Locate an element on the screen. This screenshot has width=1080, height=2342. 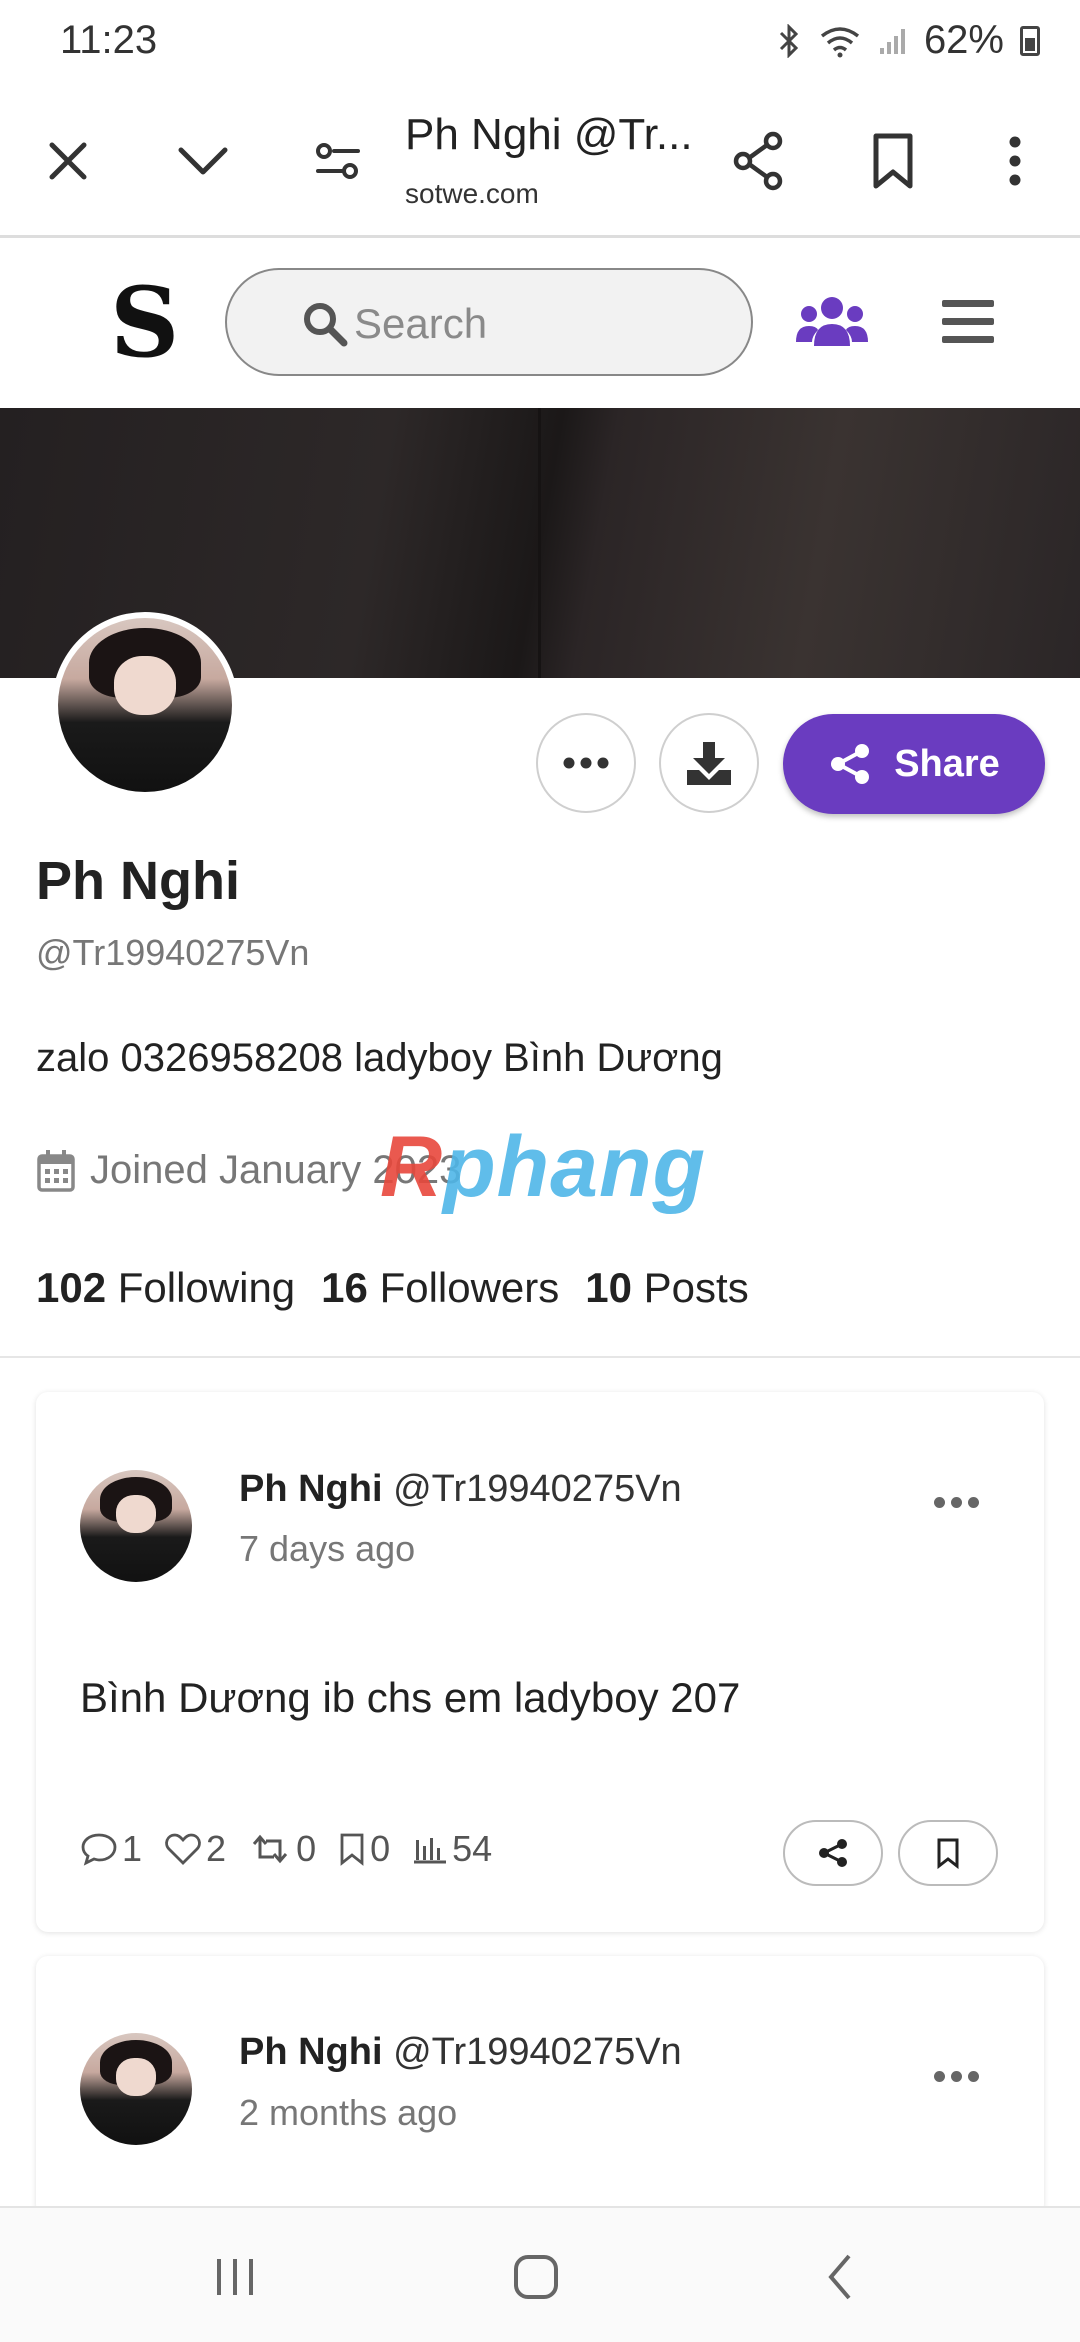
bookmark-metric: 0 is located at coordinates (364, 1849).